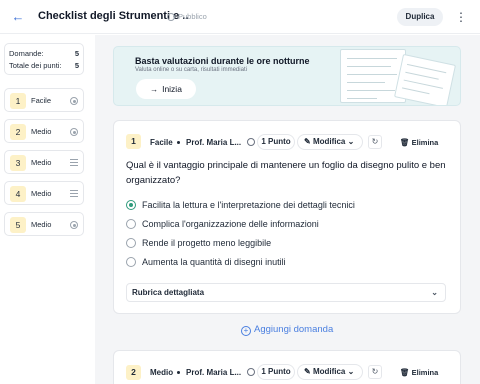 The width and height of the screenshot is (480, 384). Describe the element at coordinates (168, 292) in the screenshot. I see `rubric-label: Rubrica dettagliata` at that location.